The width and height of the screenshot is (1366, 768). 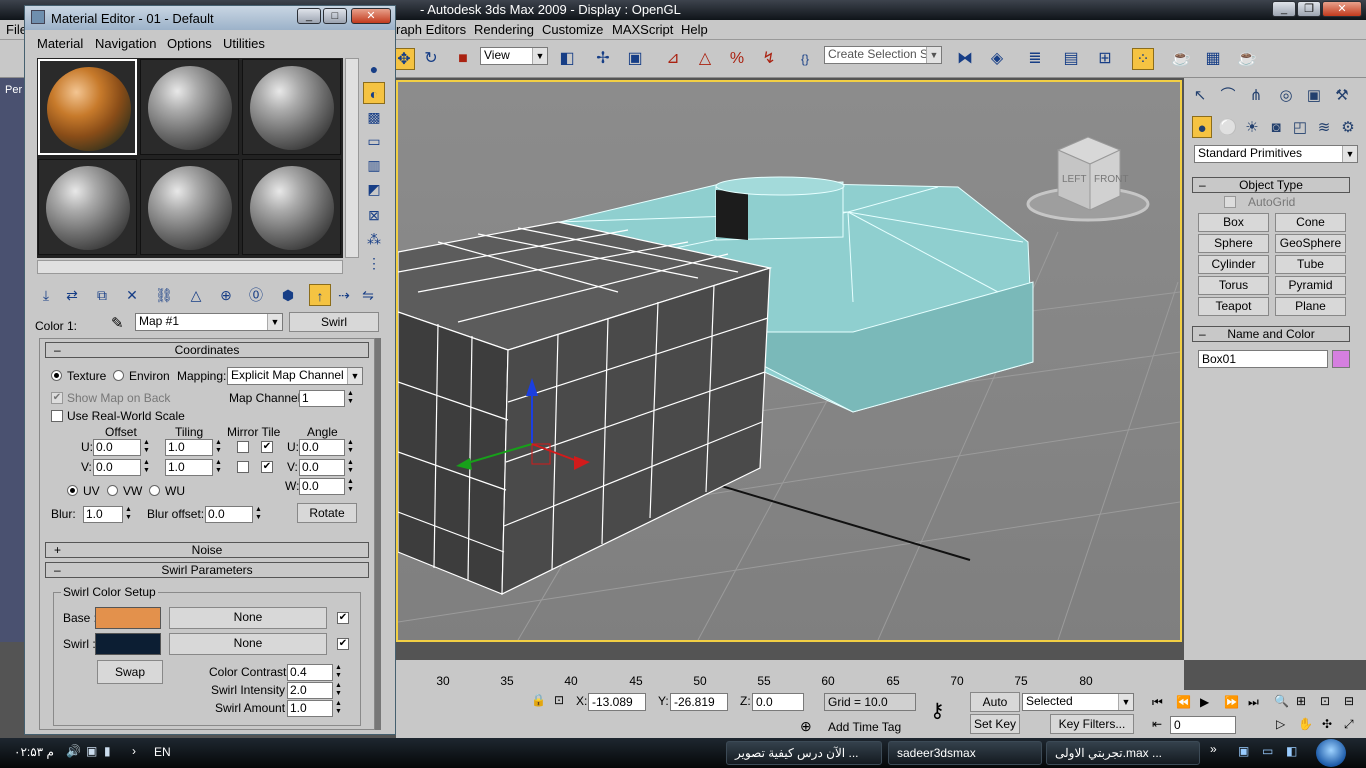 What do you see at coordinates (705, 59) in the screenshot?
I see `angle-snap-icon: △` at bounding box center [705, 59].